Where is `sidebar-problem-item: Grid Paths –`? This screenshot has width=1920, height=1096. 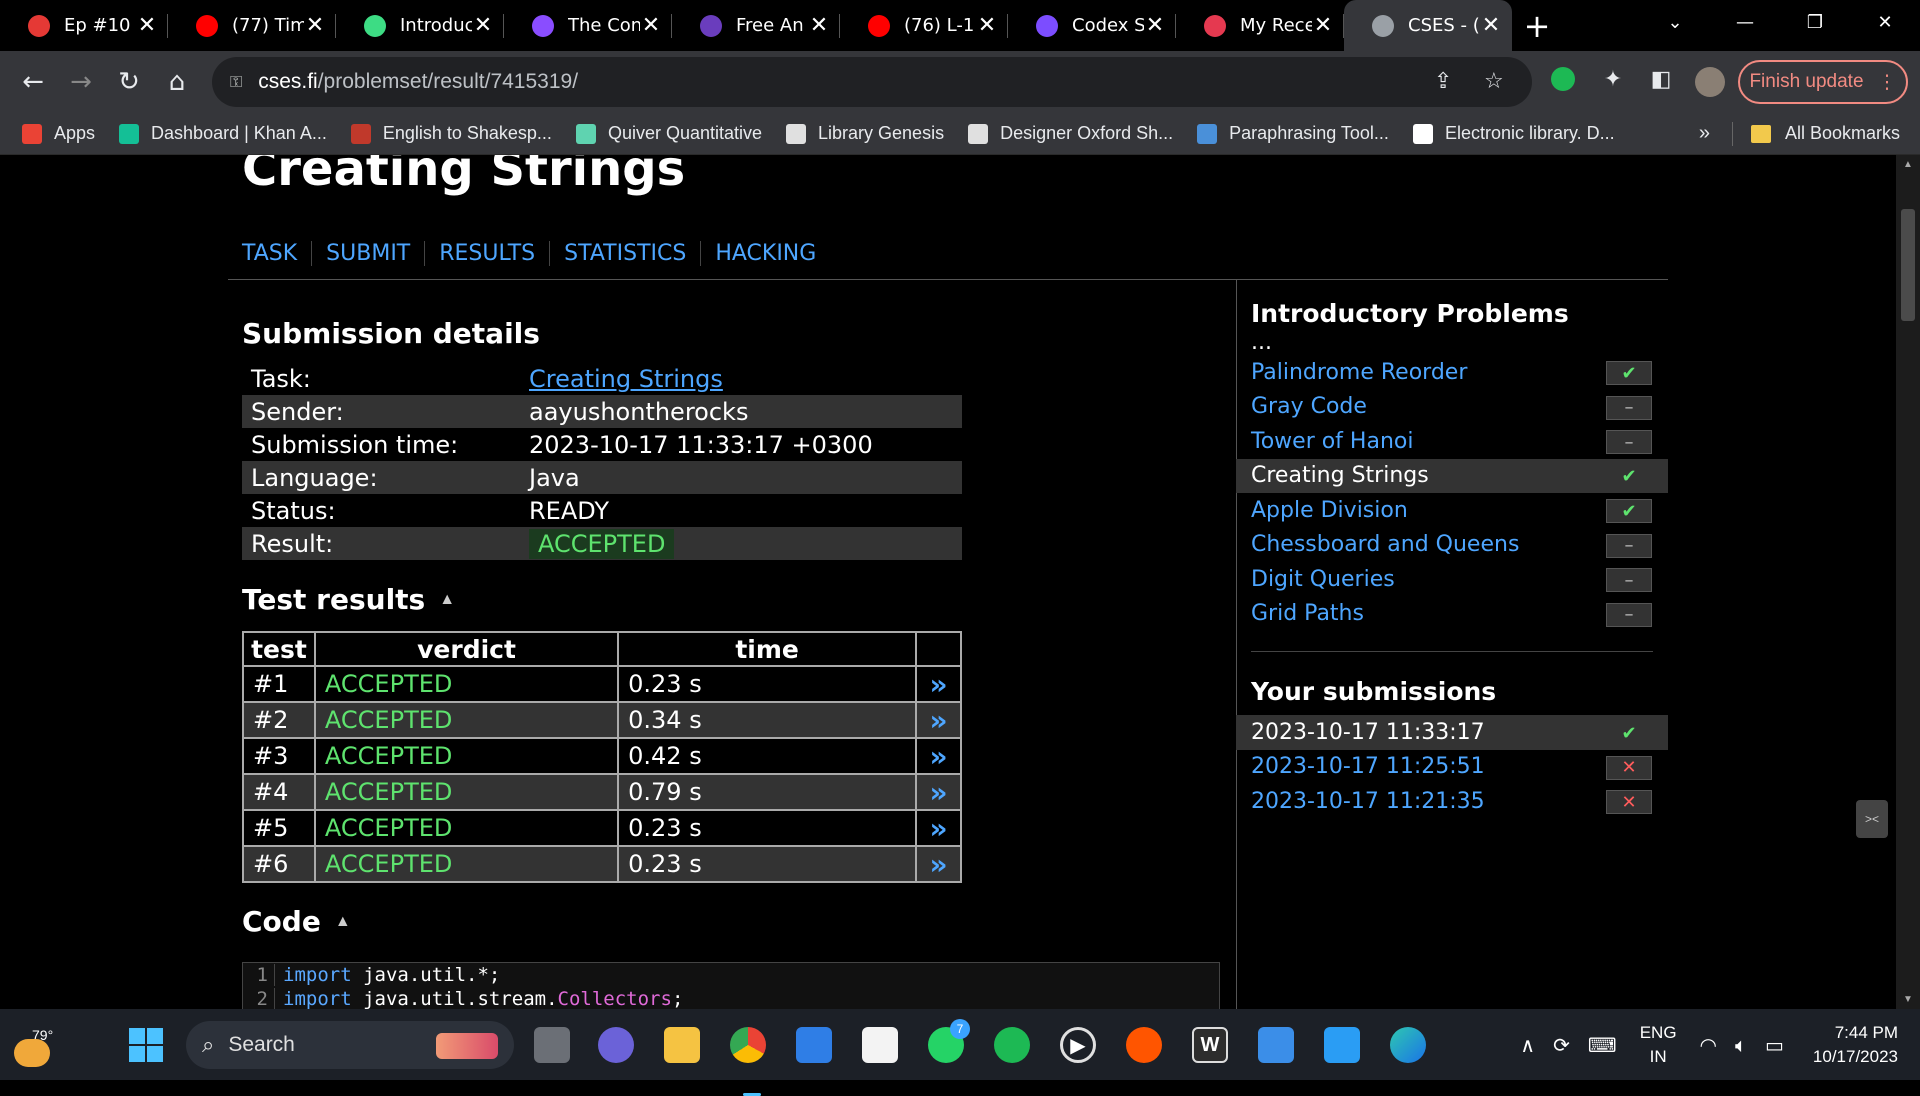
sidebar-problem-item: Grid Paths – is located at coordinates (1452, 614).